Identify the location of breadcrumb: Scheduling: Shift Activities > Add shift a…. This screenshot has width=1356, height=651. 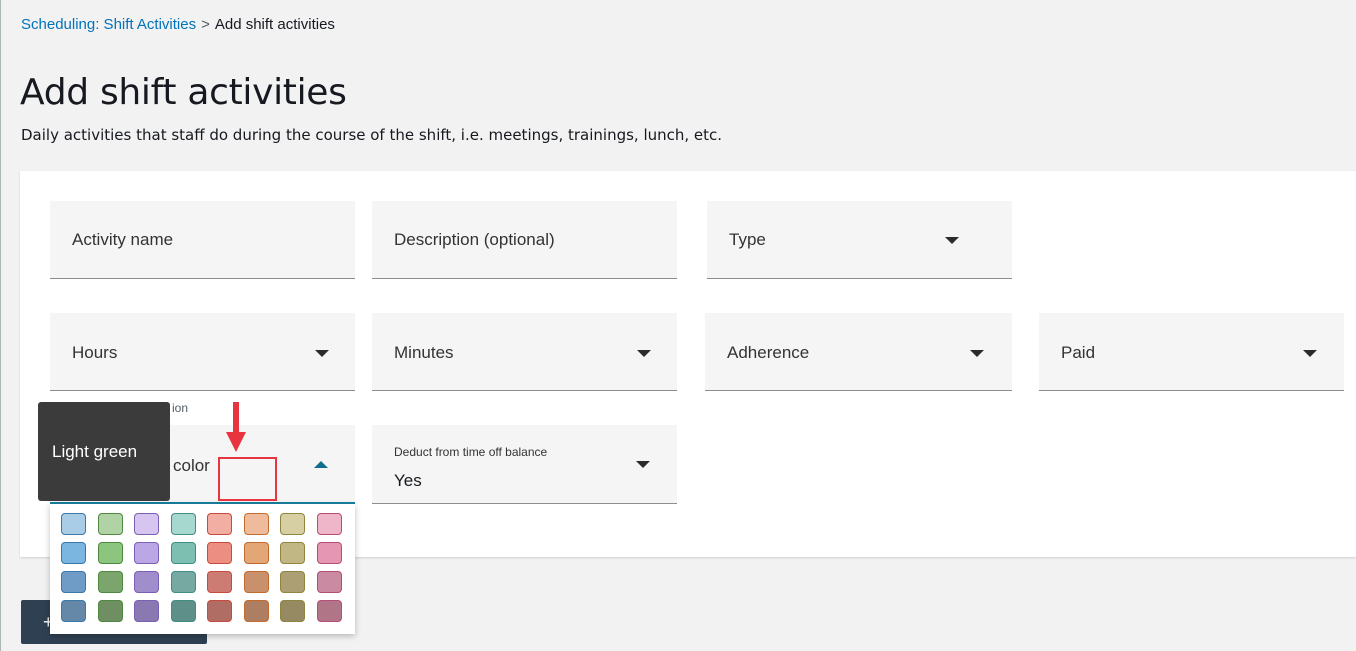
(178, 24).